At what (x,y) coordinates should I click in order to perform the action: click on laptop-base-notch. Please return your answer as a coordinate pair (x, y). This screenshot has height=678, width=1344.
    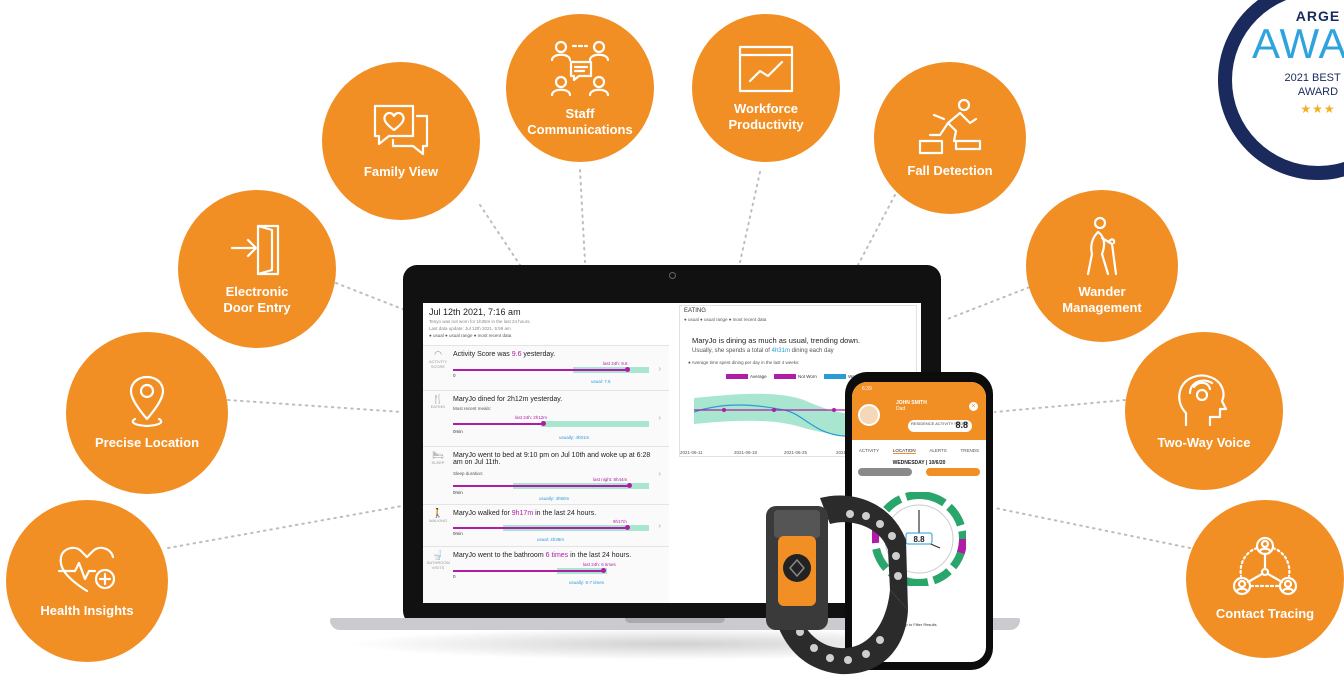
    Looking at the image, I should click on (675, 620).